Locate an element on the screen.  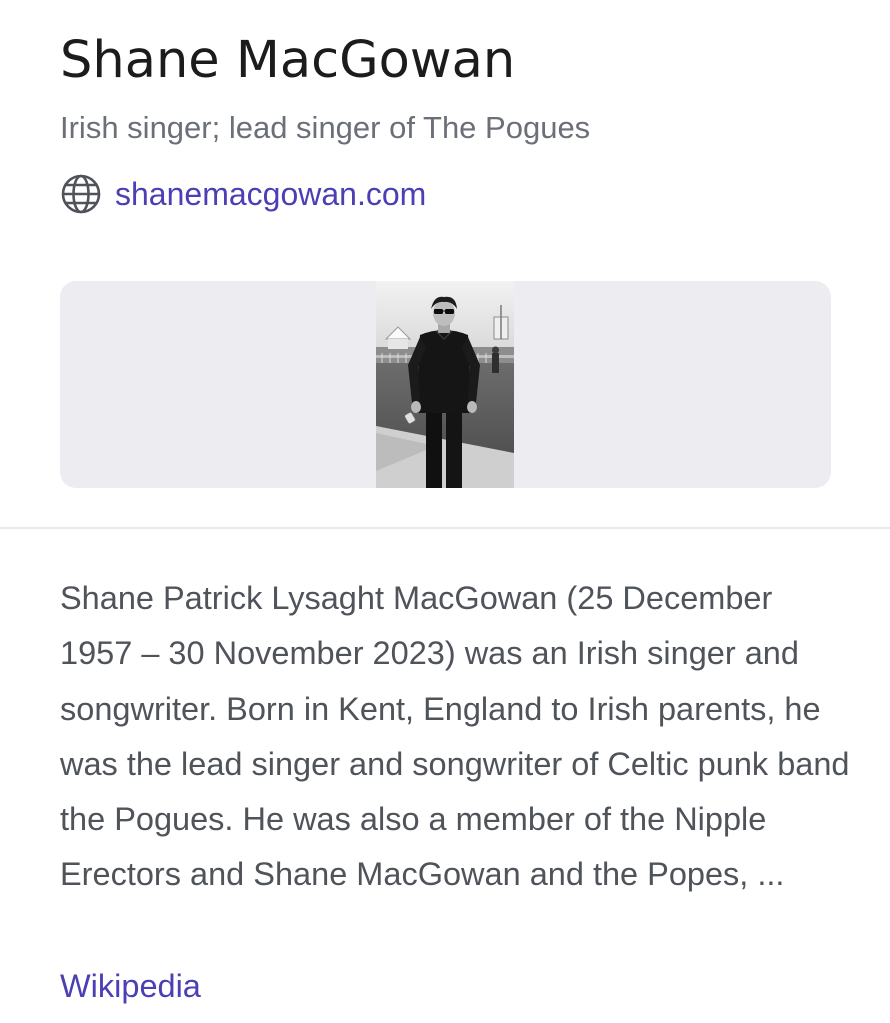
website-link: shanemacgowan.com is located at coordinates (270, 194).